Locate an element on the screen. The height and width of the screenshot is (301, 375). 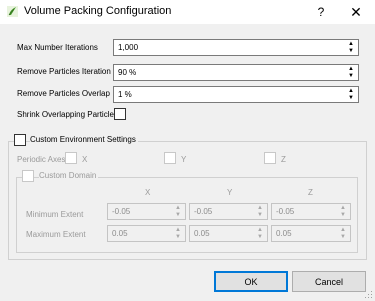
resize-grip-icon is located at coordinates (369, 295).